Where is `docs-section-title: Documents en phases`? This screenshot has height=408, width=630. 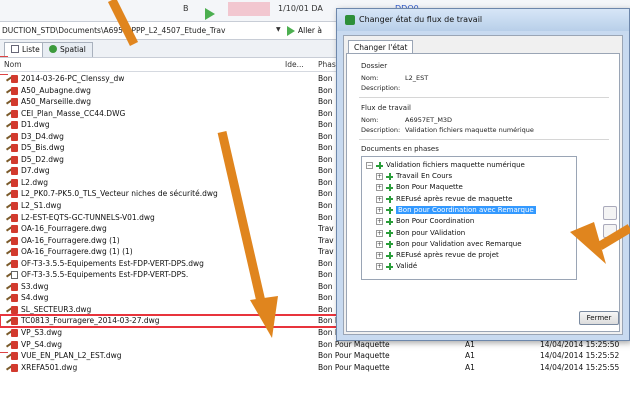 docs-section-title: Documents en phases is located at coordinates (400, 149).